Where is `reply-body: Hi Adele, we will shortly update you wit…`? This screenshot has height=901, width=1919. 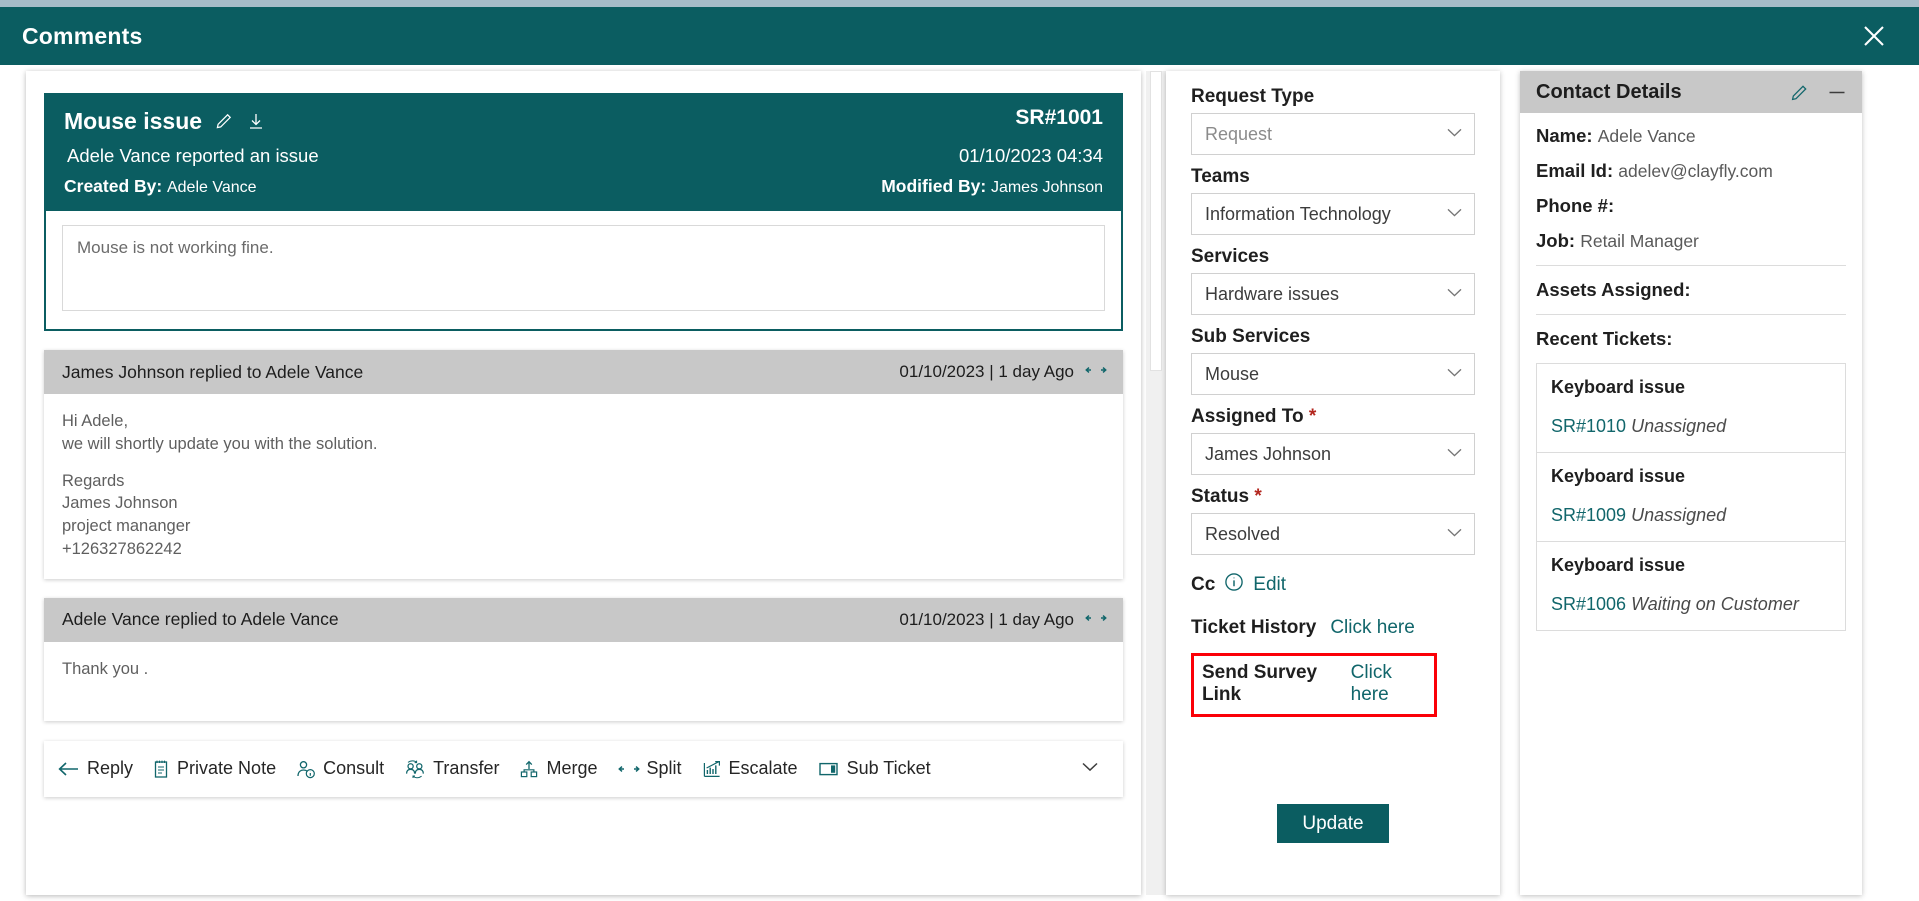
reply-body: Hi Adele, we will shortly update you wit… is located at coordinates (583, 486).